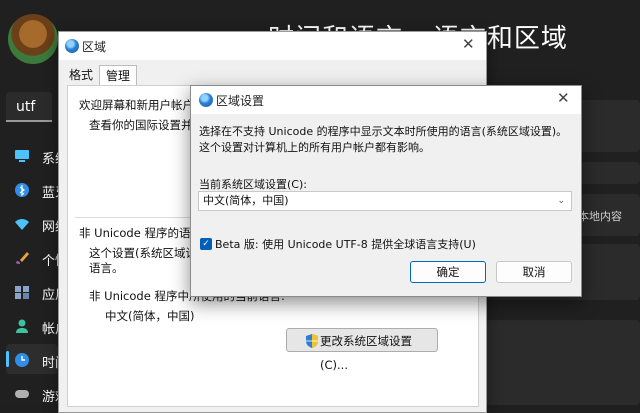 Image resolution: width=640 pixels, height=413 pixels. I want to click on wifi-icon, so click(22, 224).